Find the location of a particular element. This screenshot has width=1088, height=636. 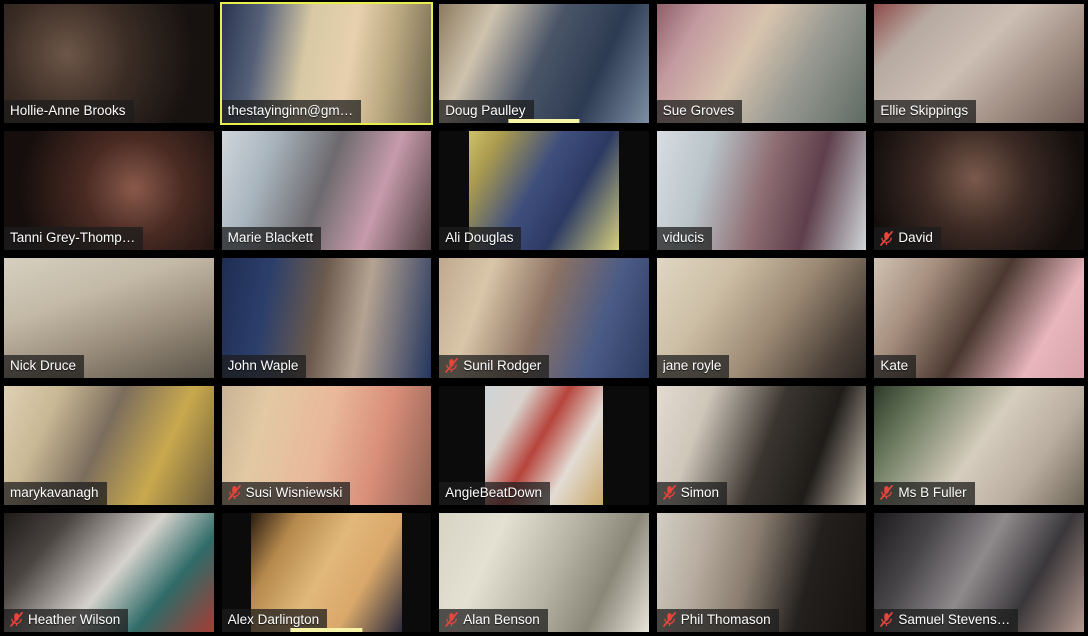

participant-tile: Susi Wisniewski is located at coordinates (326, 445).